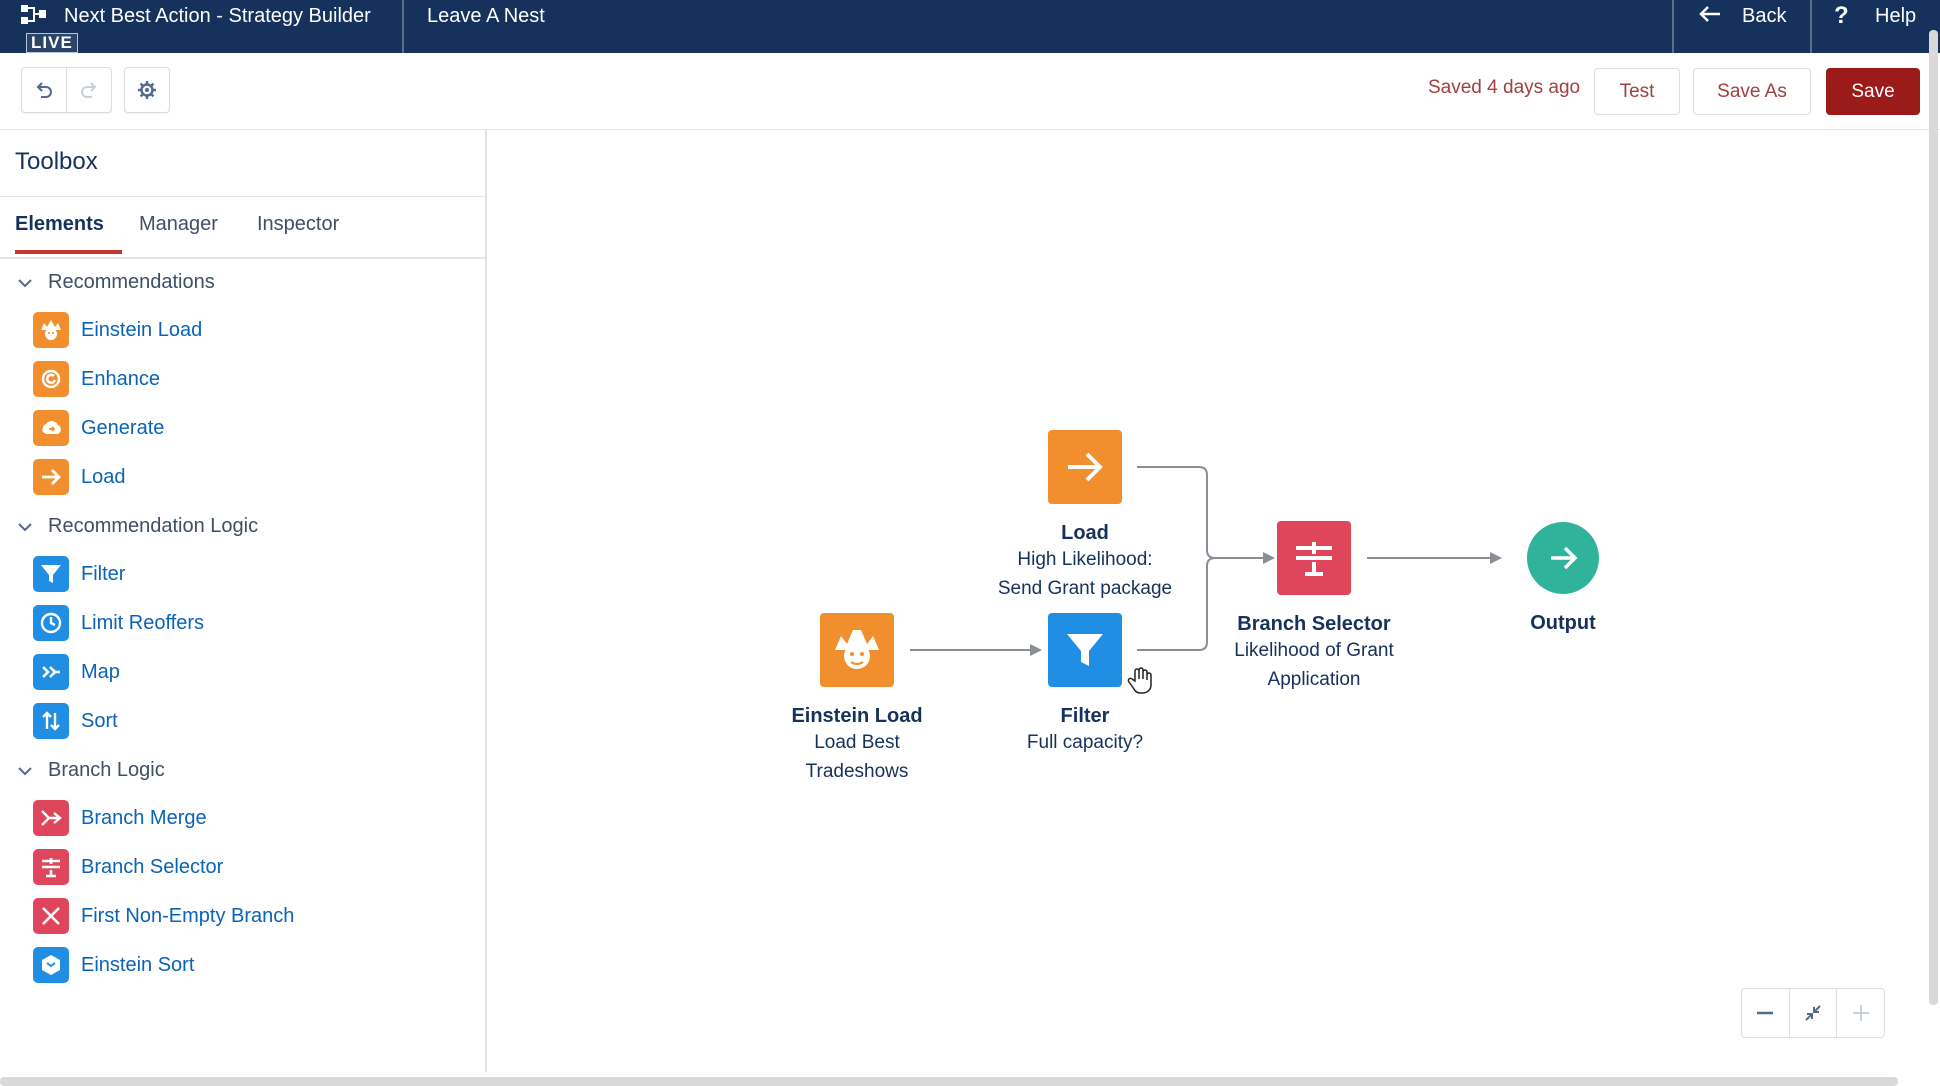  I want to click on horizontal-scrollbar, so click(949, 1081).